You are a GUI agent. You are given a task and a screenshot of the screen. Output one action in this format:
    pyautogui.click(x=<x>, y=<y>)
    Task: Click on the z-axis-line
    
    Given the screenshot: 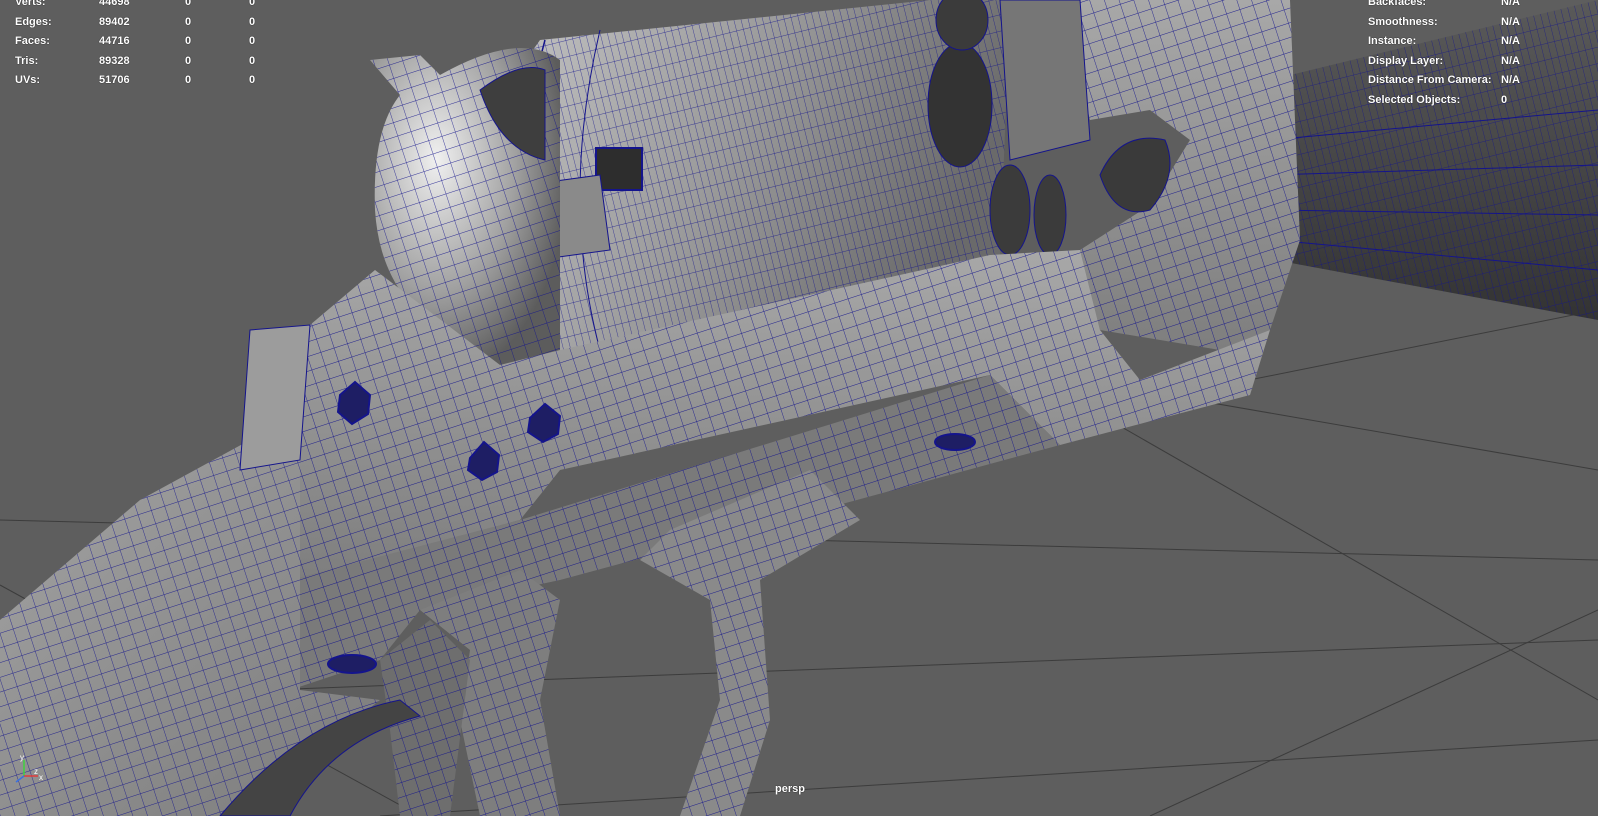 What is the action you would take?
    pyautogui.click(x=20, y=779)
    